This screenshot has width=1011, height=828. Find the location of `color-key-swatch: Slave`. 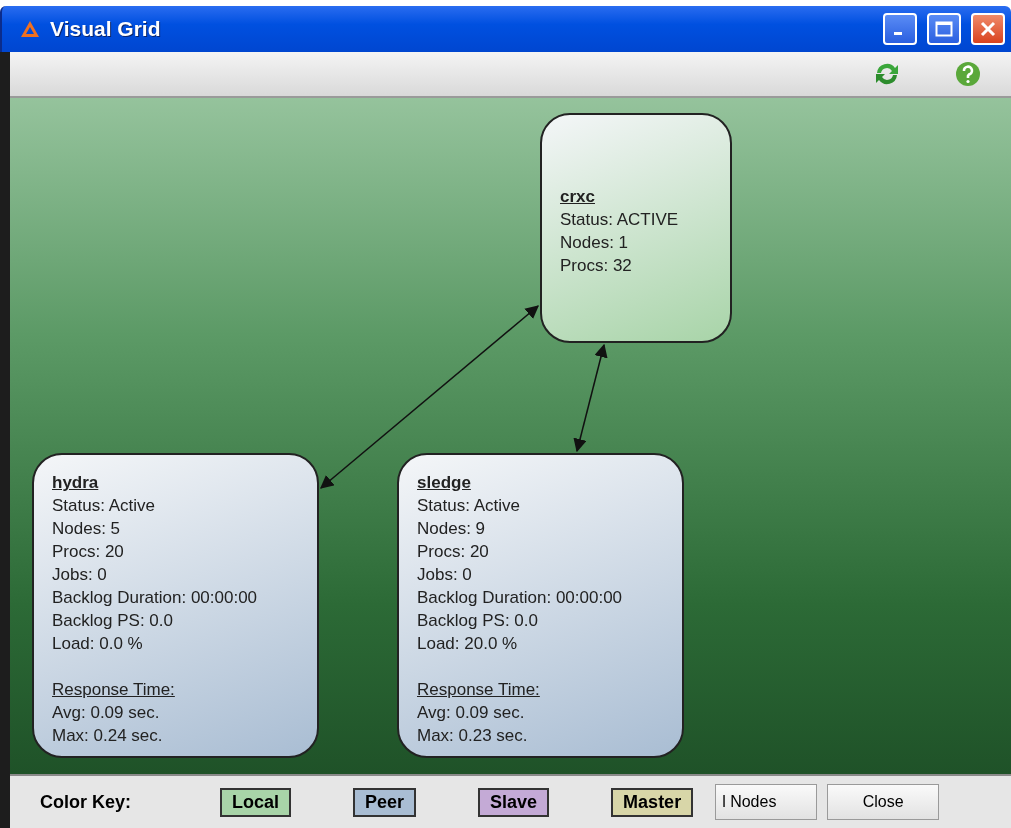

color-key-swatch: Slave is located at coordinates (514, 802).